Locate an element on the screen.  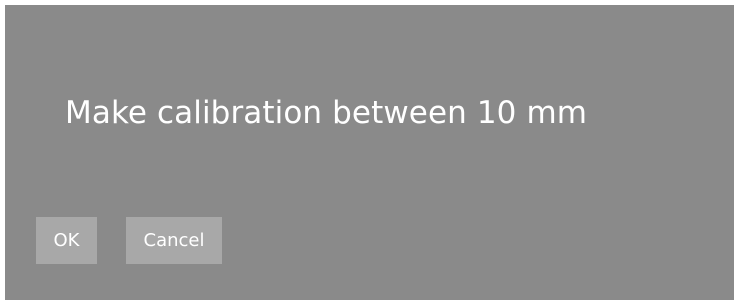
ok-button-label: OK is located at coordinates (66, 240).